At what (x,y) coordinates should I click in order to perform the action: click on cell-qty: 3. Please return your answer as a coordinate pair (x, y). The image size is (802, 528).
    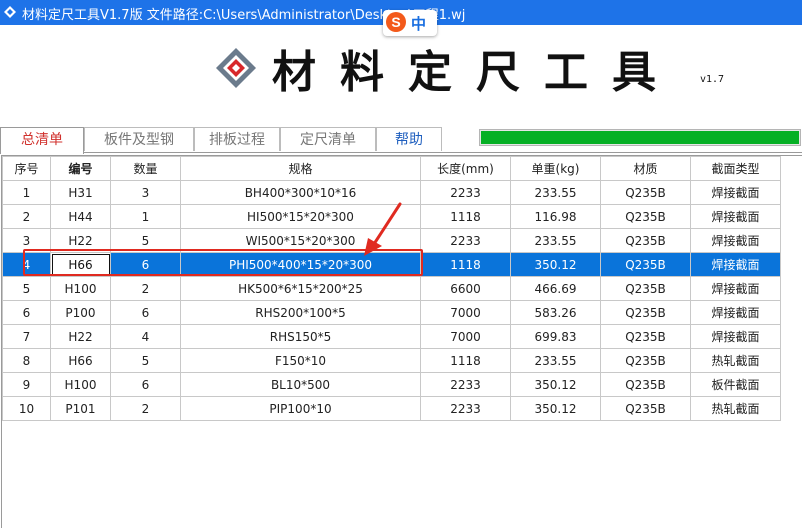
    Looking at the image, I should click on (145, 192).